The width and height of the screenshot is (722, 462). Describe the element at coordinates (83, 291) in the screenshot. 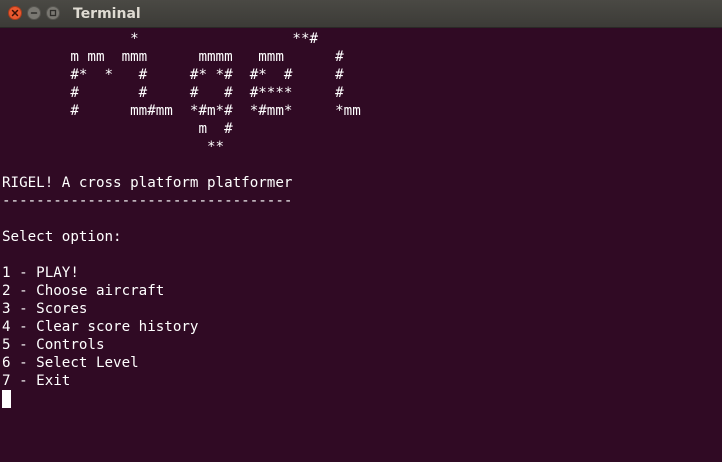

I see `menu-option-choose-aircraft: 2 - Choose aircraft` at that location.